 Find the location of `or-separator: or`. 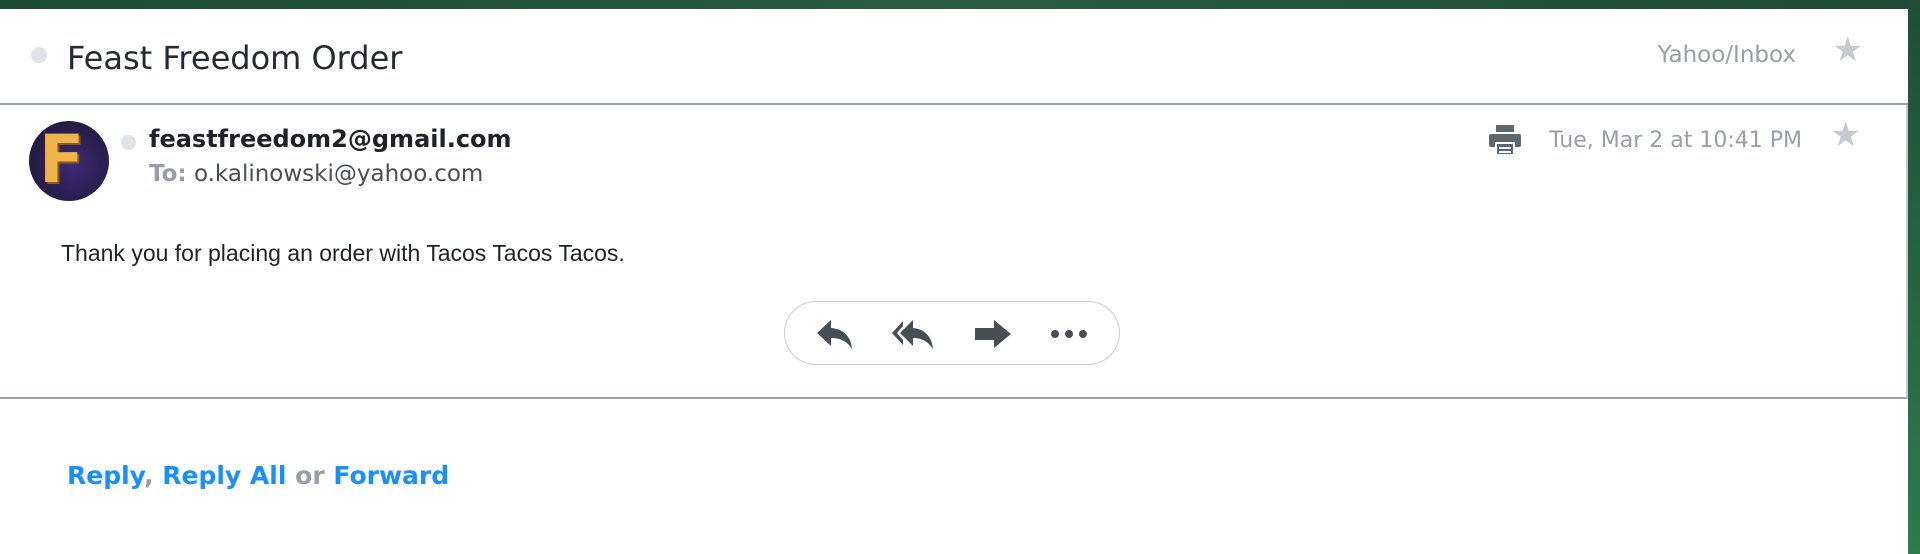

or-separator: or is located at coordinates (310, 475).